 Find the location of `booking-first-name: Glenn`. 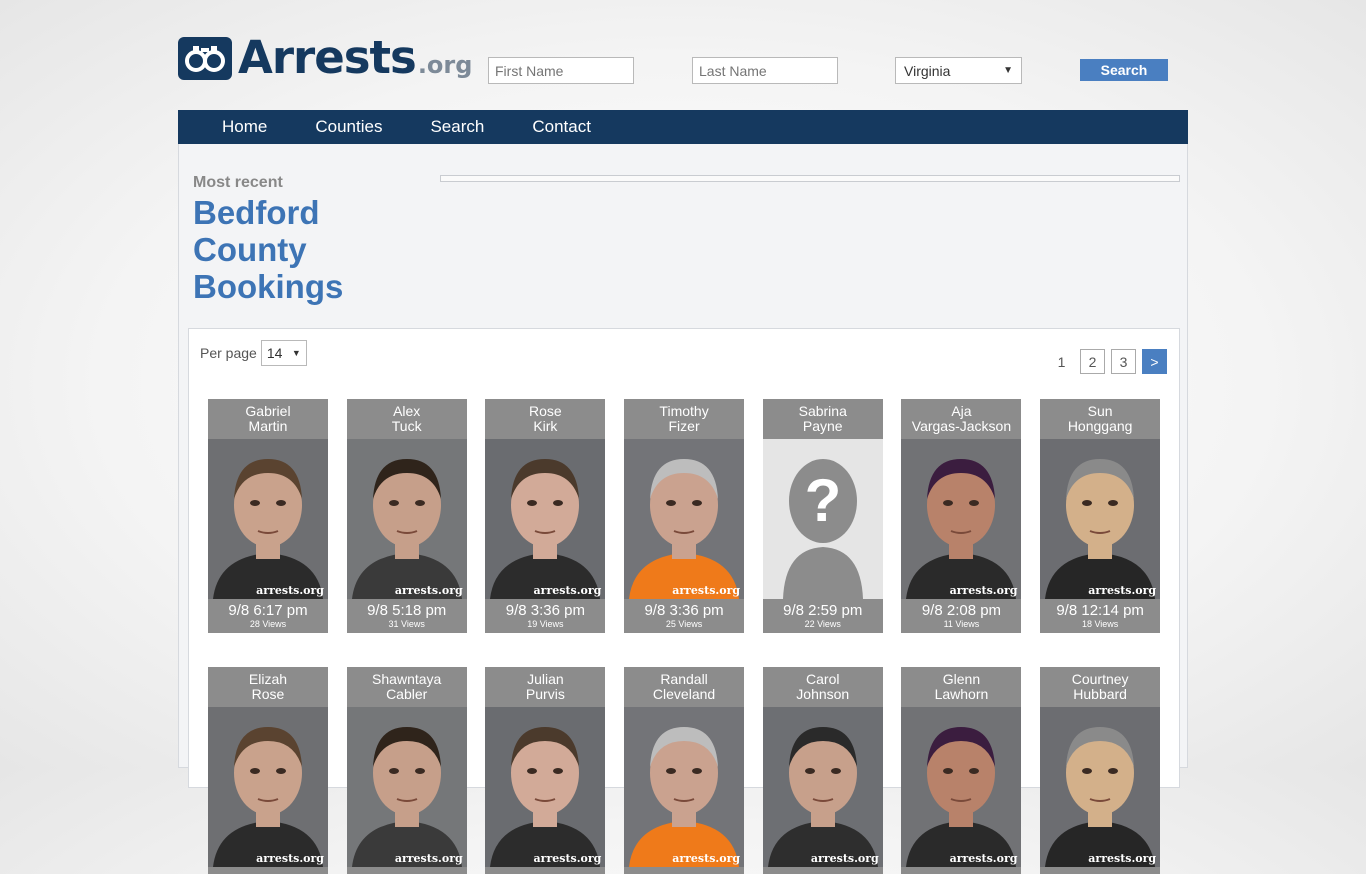

booking-first-name: Glenn is located at coordinates (961, 679).